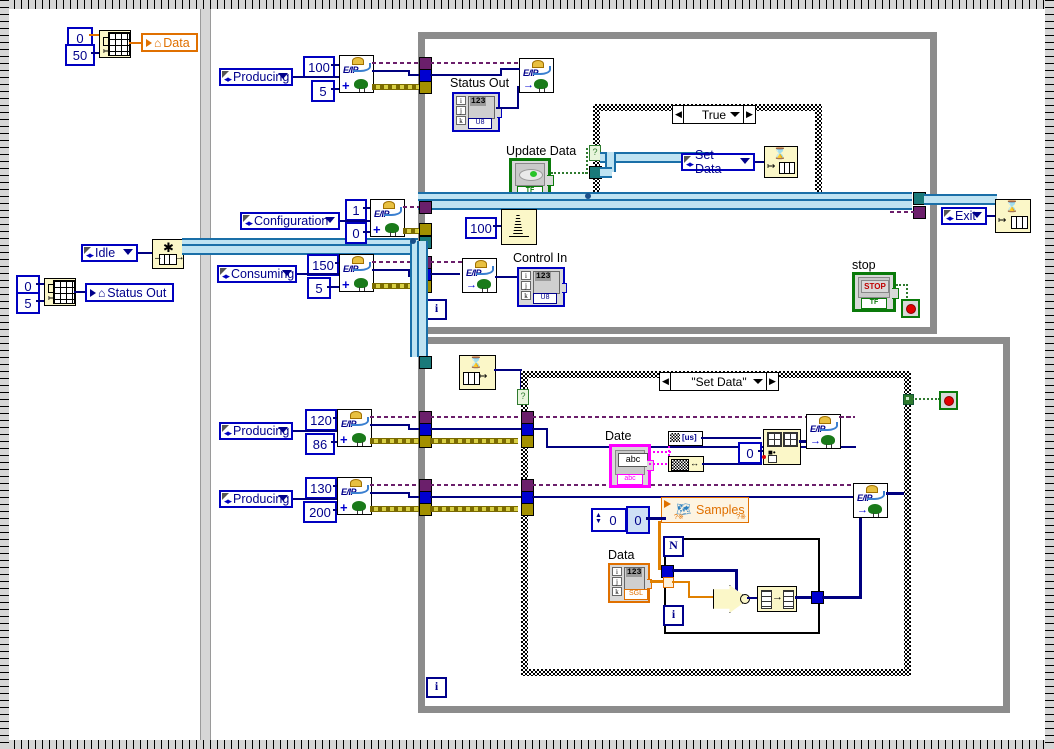  I want to click on tunnel-error-exit, so click(919, 212).